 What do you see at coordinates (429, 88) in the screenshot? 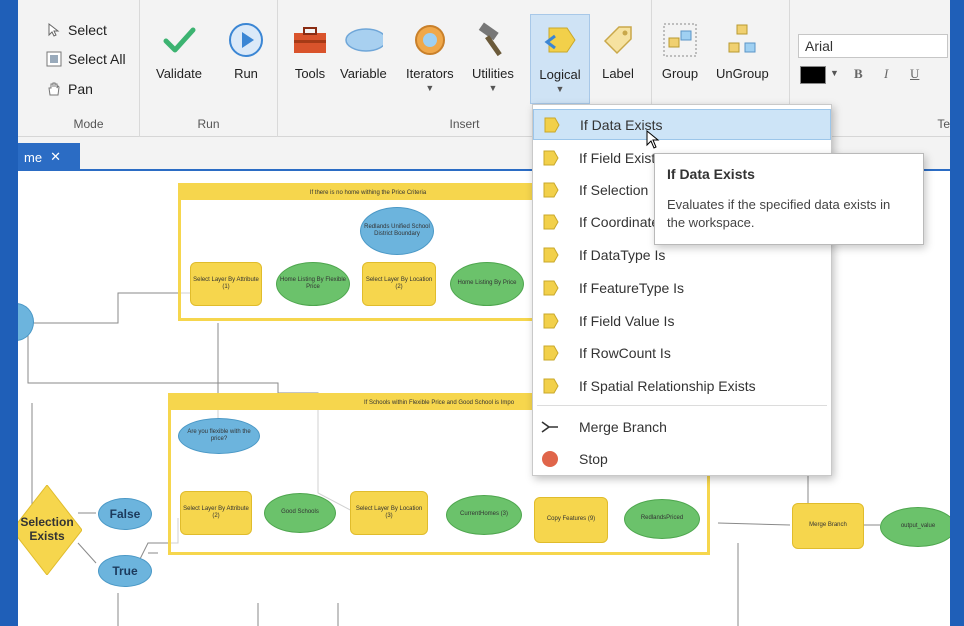
I see `iterators-dropdown-caret: ▼` at bounding box center [429, 88].